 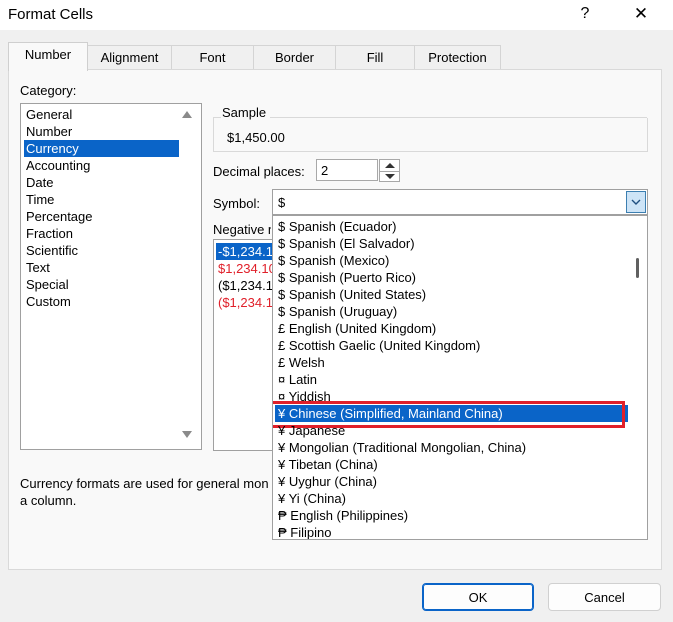 I want to click on symbol-option: £ Scottish Gaelic (United Kingdom), so click(x=451, y=345).